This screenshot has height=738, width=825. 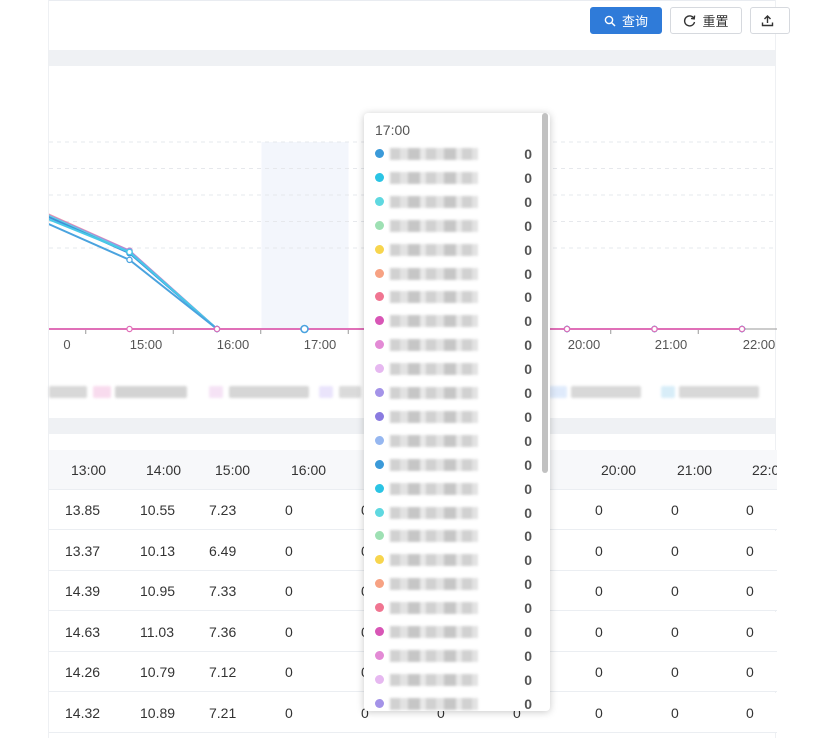 What do you see at coordinates (83, 631) in the screenshot?
I see `table-cell: 14.63` at bounding box center [83, 631].